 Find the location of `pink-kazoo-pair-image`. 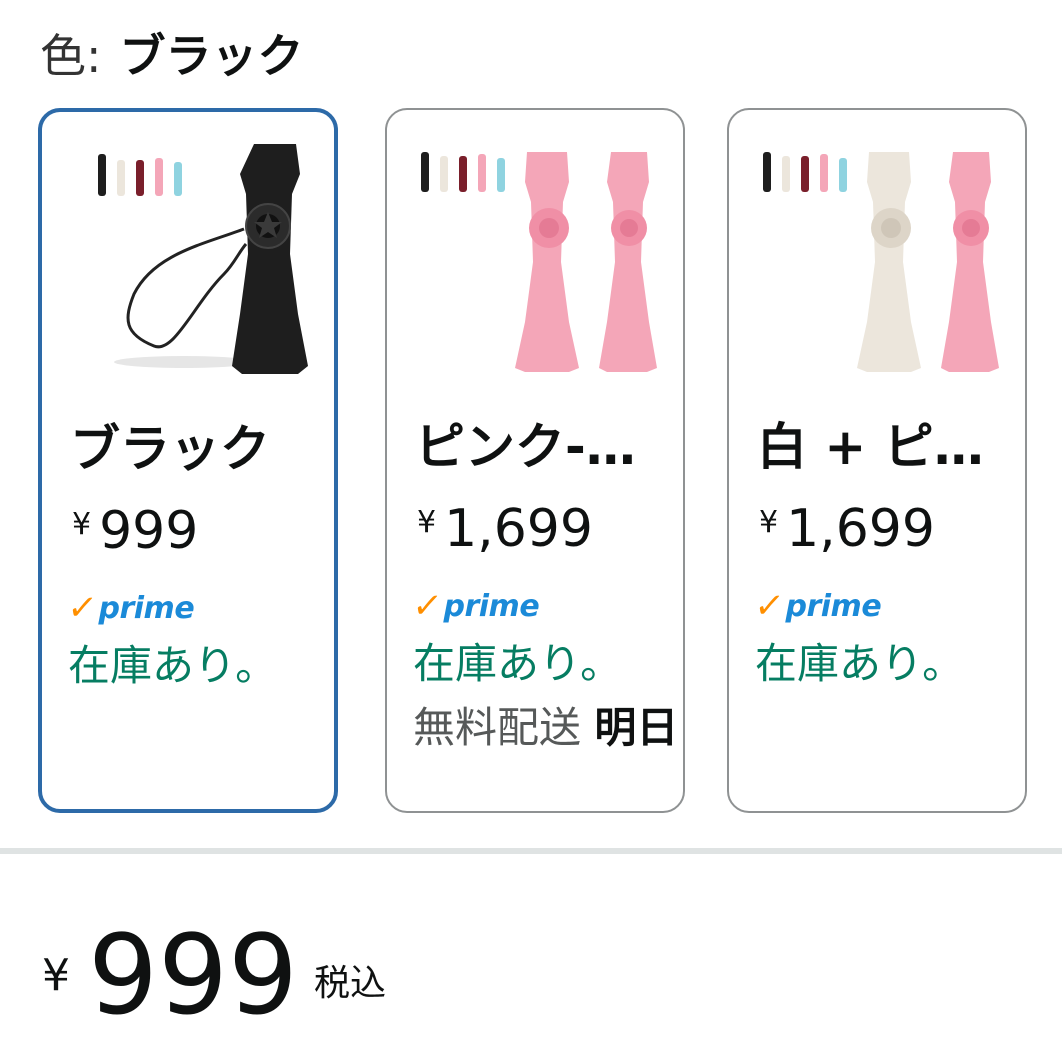

pink-kazoo-pair-image is located at coordinates (539, 262).